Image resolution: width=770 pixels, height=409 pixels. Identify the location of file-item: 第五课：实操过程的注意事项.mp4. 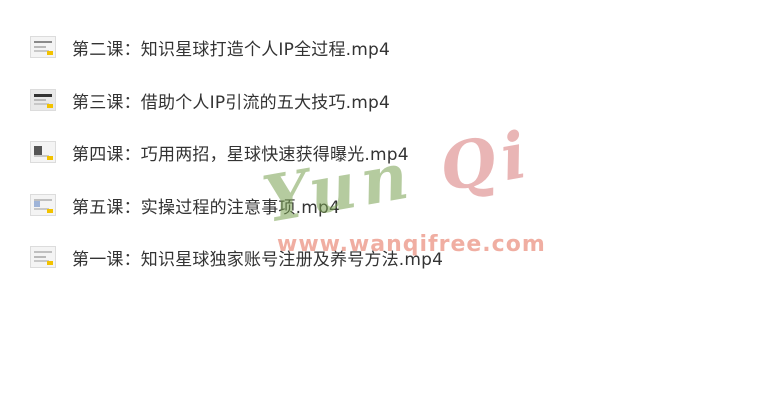
(185, 205).